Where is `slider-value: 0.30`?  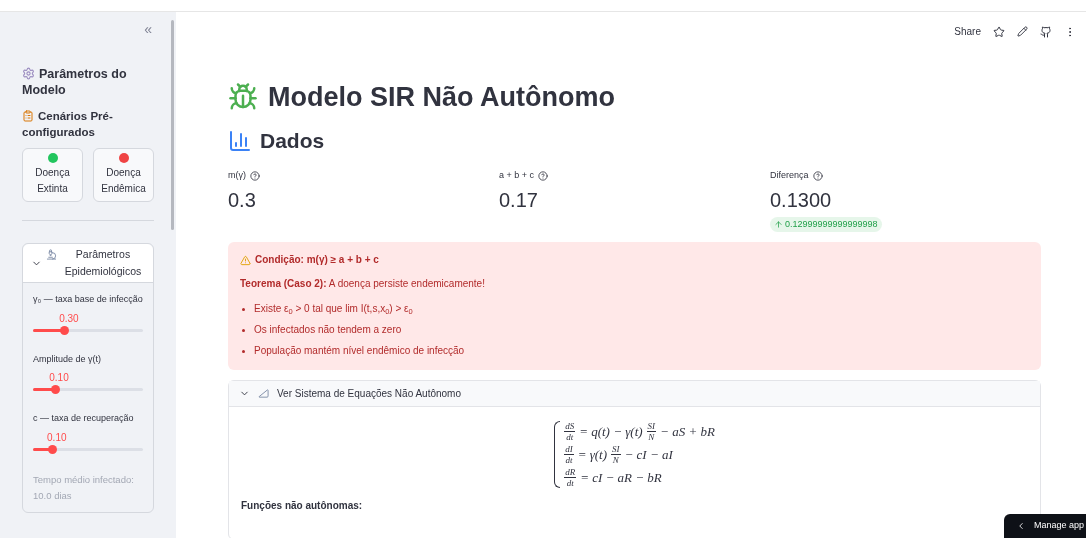
slider-value: 0.30 is located at coordinates (69, 318).